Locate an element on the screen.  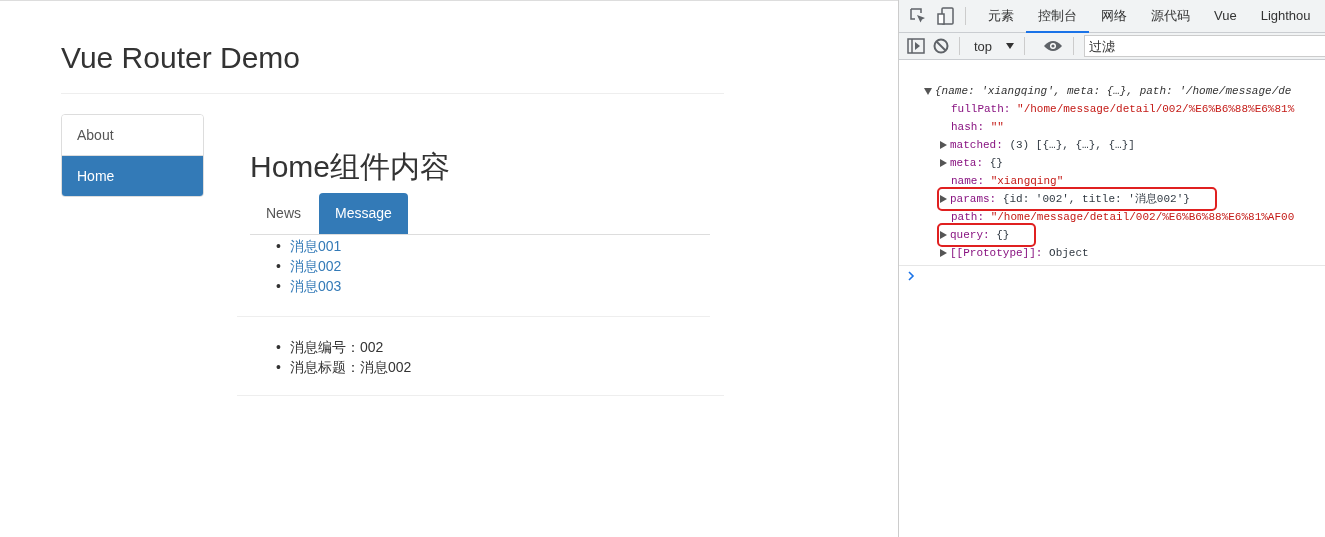
object-summary: {name: 'xiangqing', meta: {…}, path: '/home/message/de is located at coordinates (1113, 91).